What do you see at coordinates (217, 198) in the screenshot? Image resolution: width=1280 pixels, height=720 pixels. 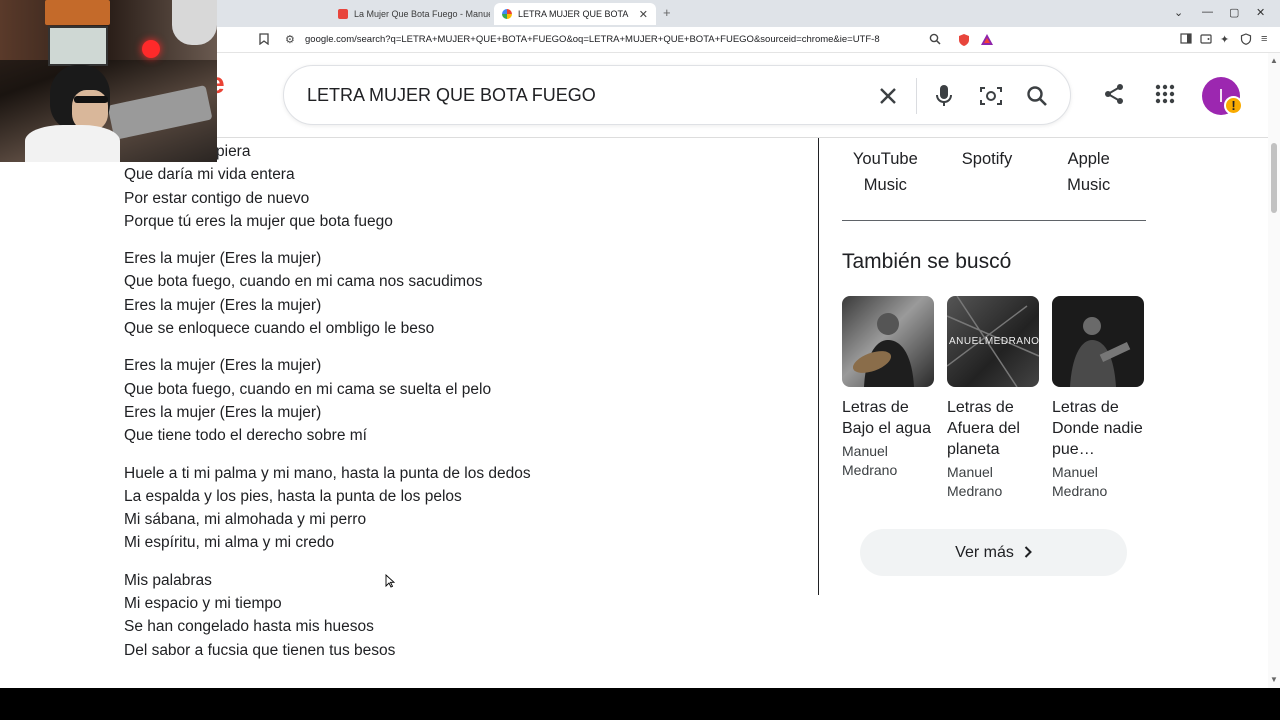 I see `lyric-line: Por estar contigo de nuevo` at bounding box center [217, 198].